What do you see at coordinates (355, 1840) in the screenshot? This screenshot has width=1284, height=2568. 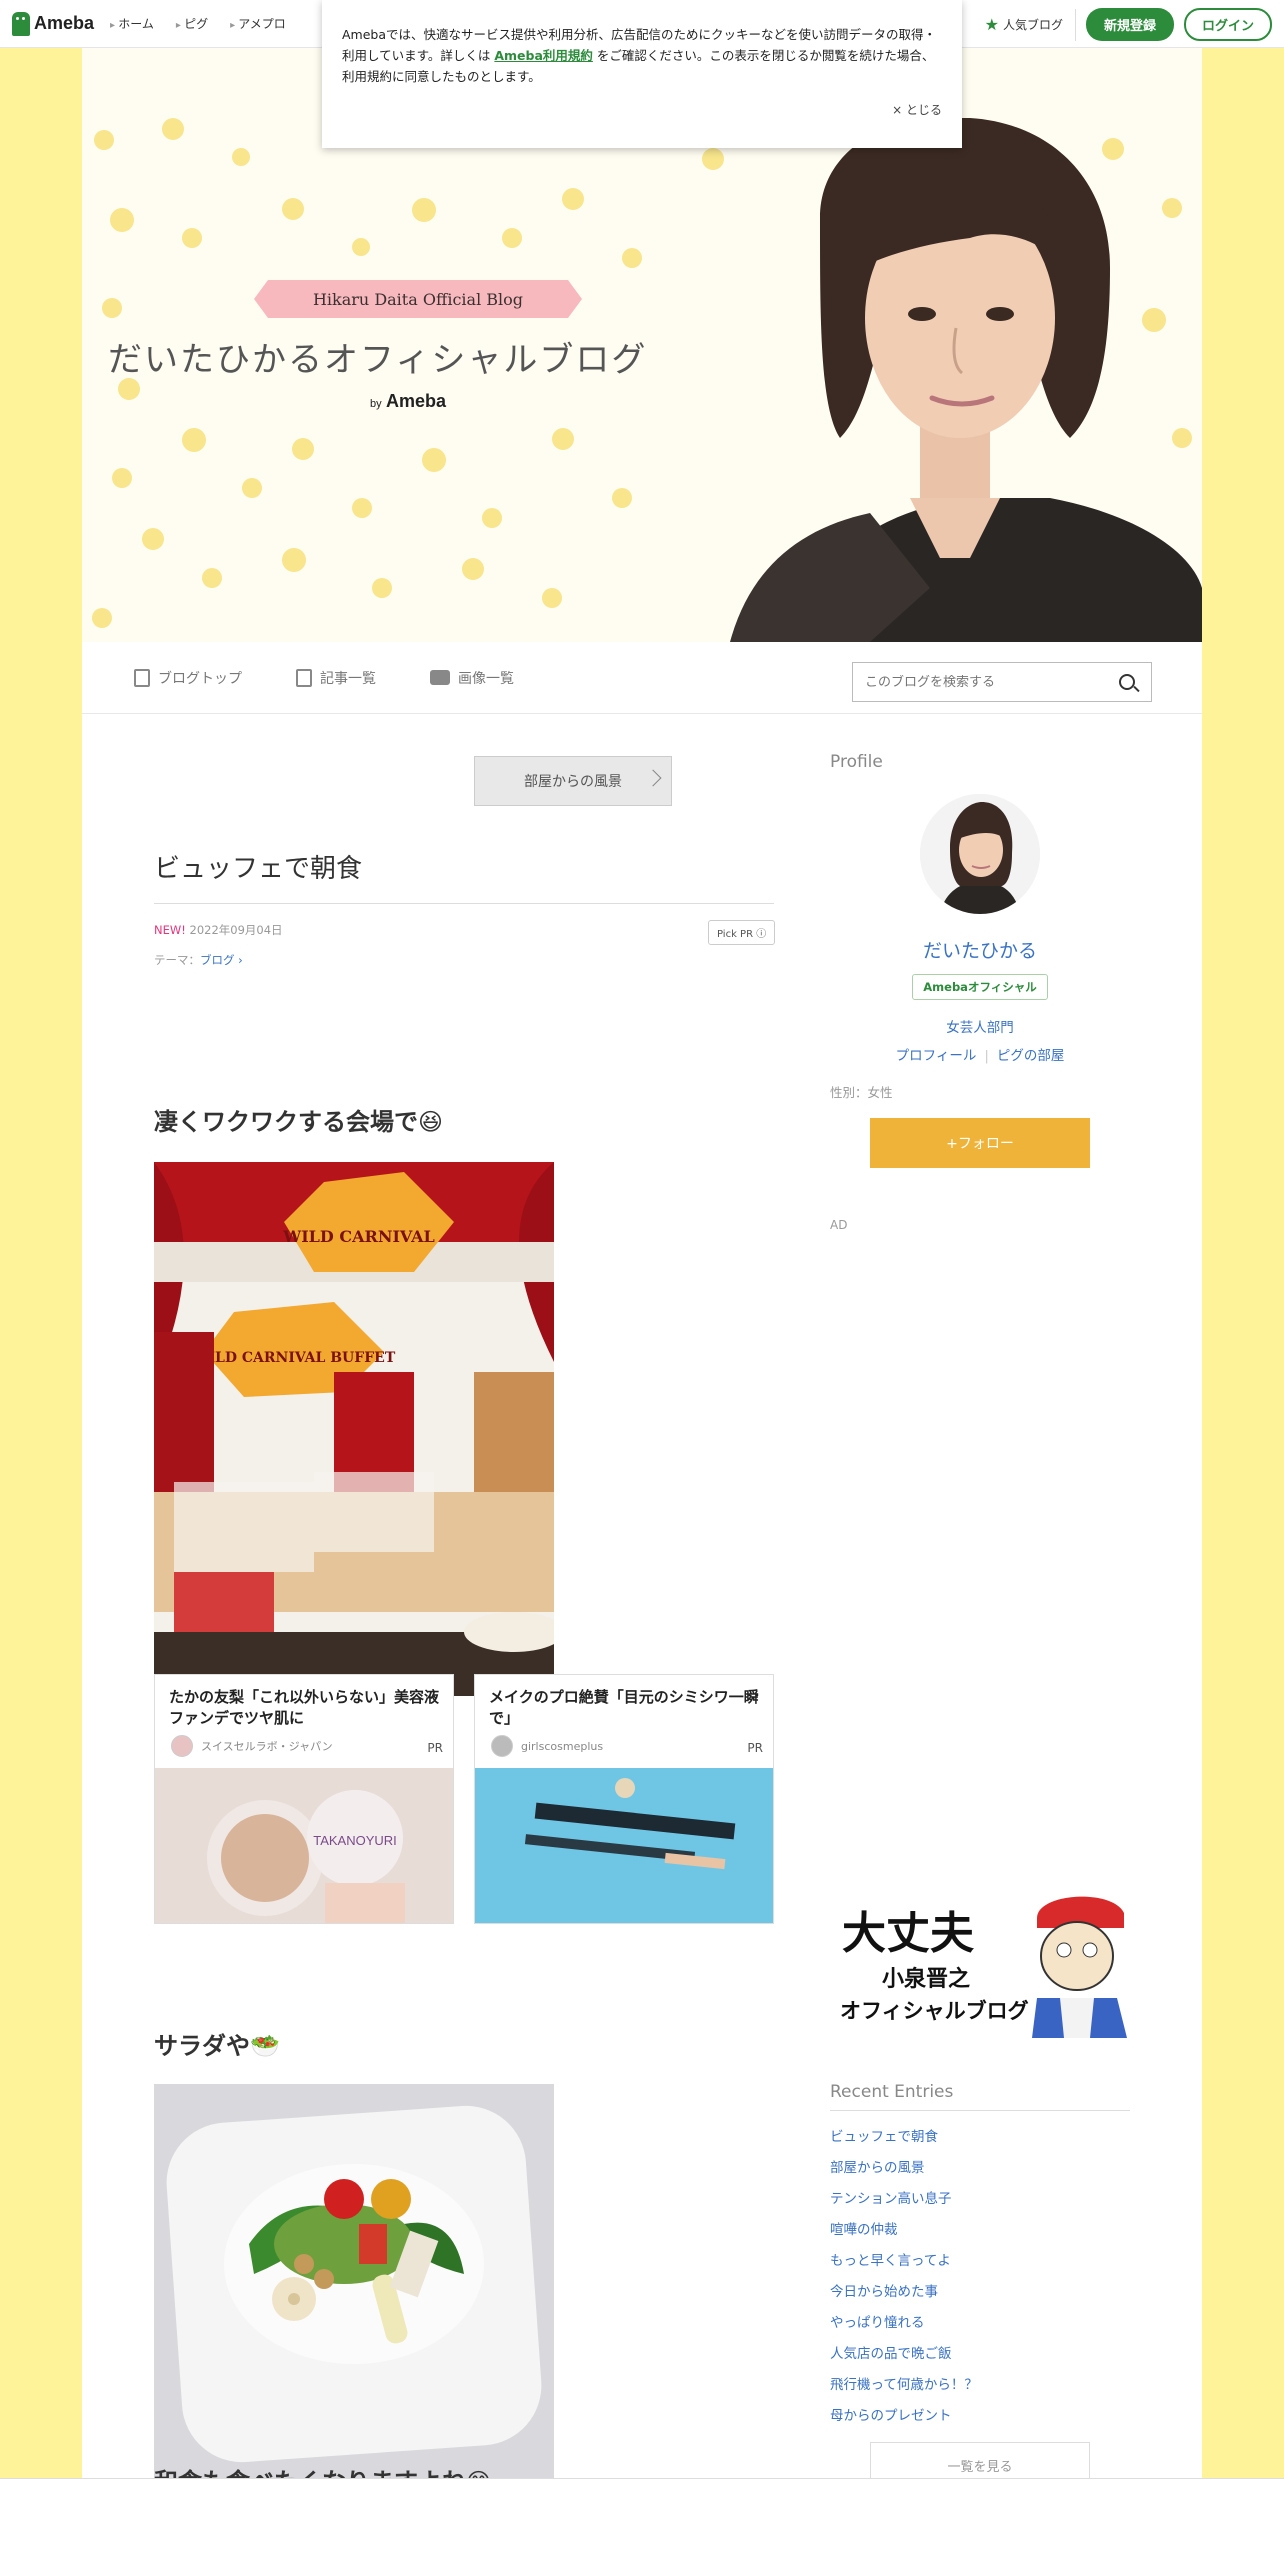 I see `svg-text: TAKANOYURI` at bounding box center [355, 1840].